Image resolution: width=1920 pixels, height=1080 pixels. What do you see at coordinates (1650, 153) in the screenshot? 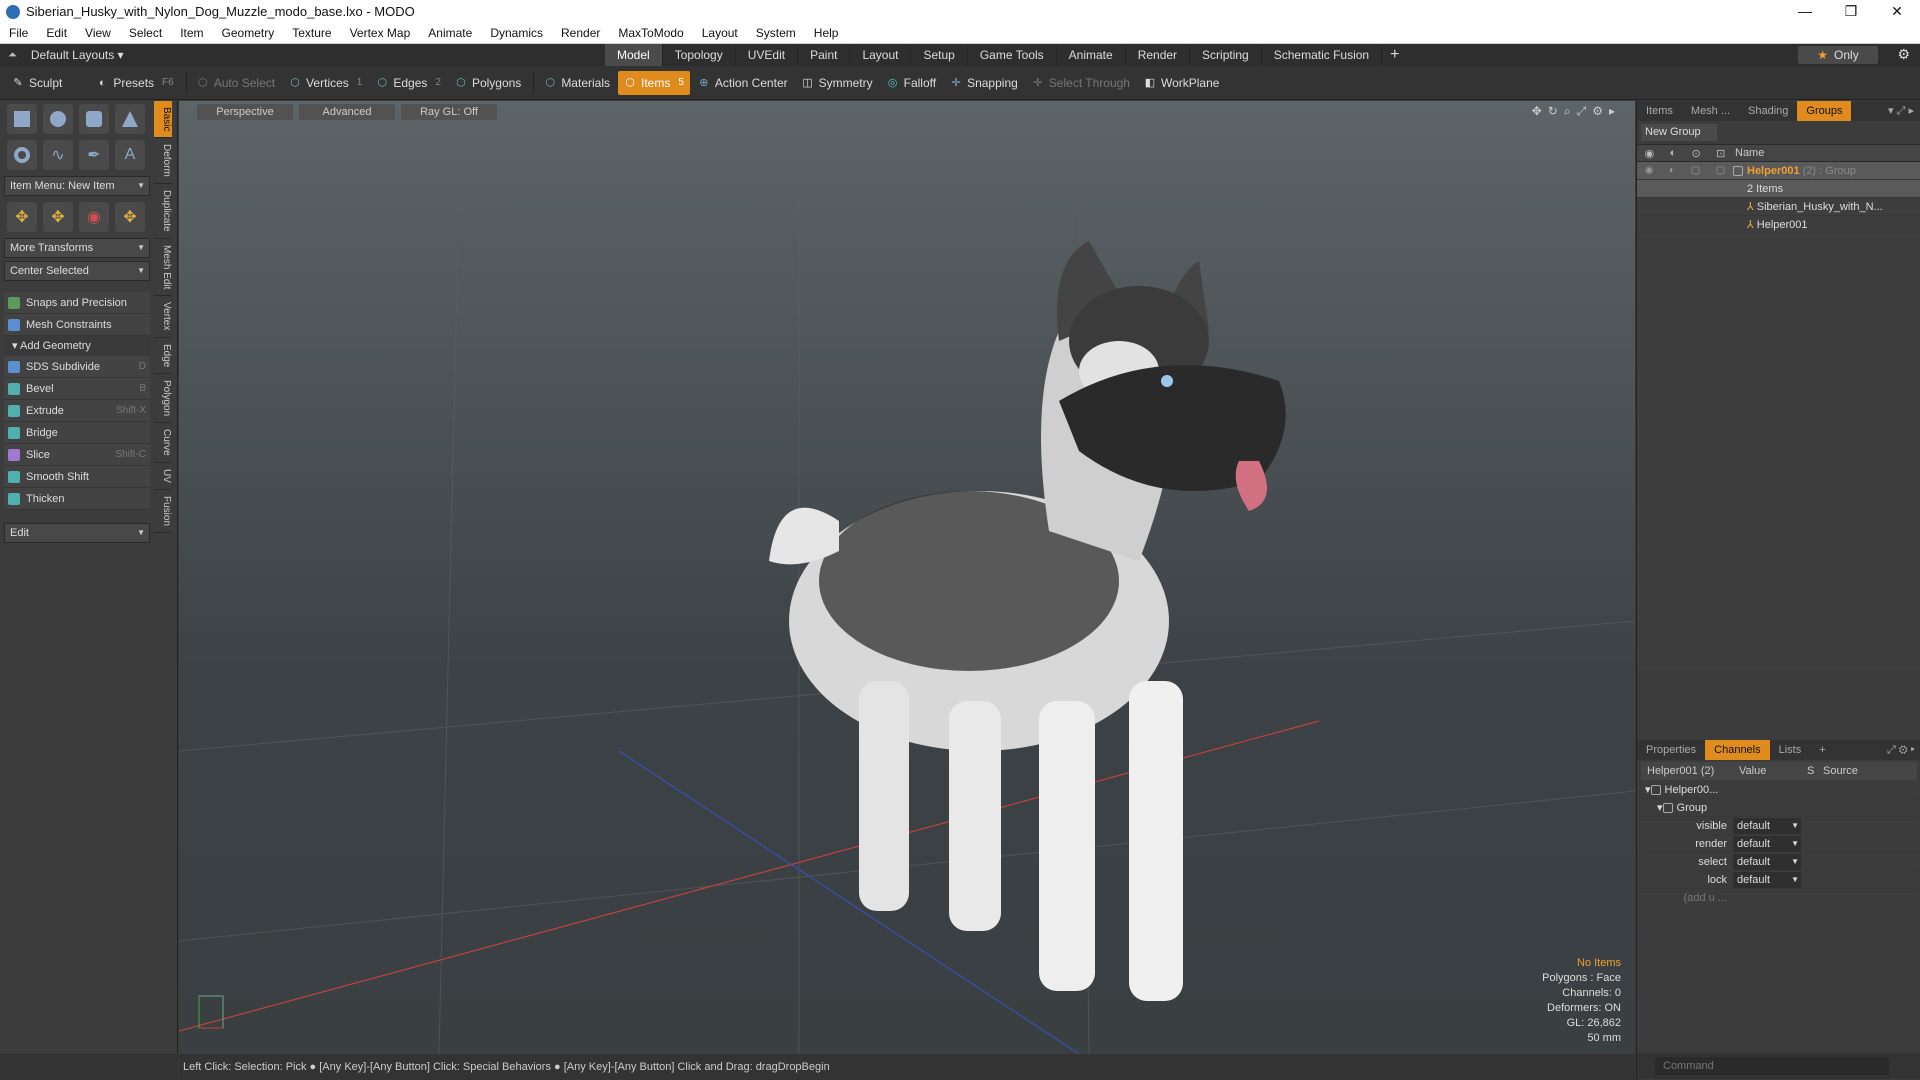
I see `visibility-col-icon: ◉` at bounding box center [1650, 153].